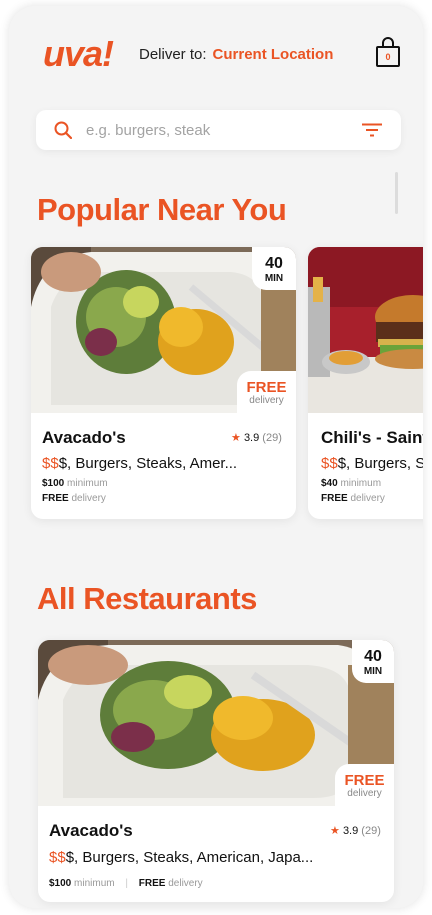 The image size is (432, 915). What do you see at coordinates (372, 438) in the screenshot?
I see `restaurant-name: Chili's - Saint` at bounding box center [372, 438].